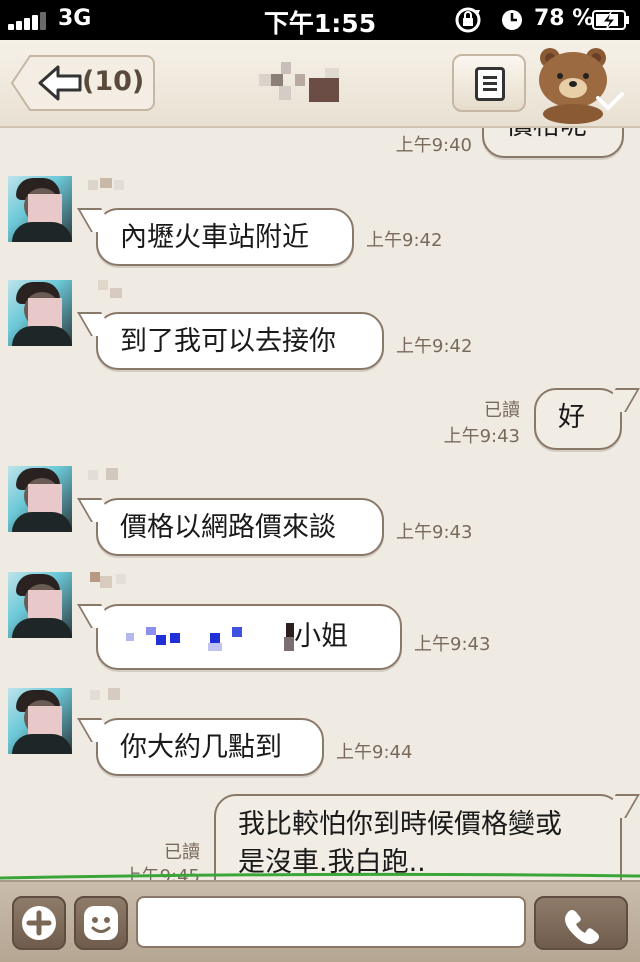 The height and width of the screenshot is (962, 640). What do you see at coordinates (610, 20) in the screenshot?
I see `battery-icon` at bounding box center [610, 20].